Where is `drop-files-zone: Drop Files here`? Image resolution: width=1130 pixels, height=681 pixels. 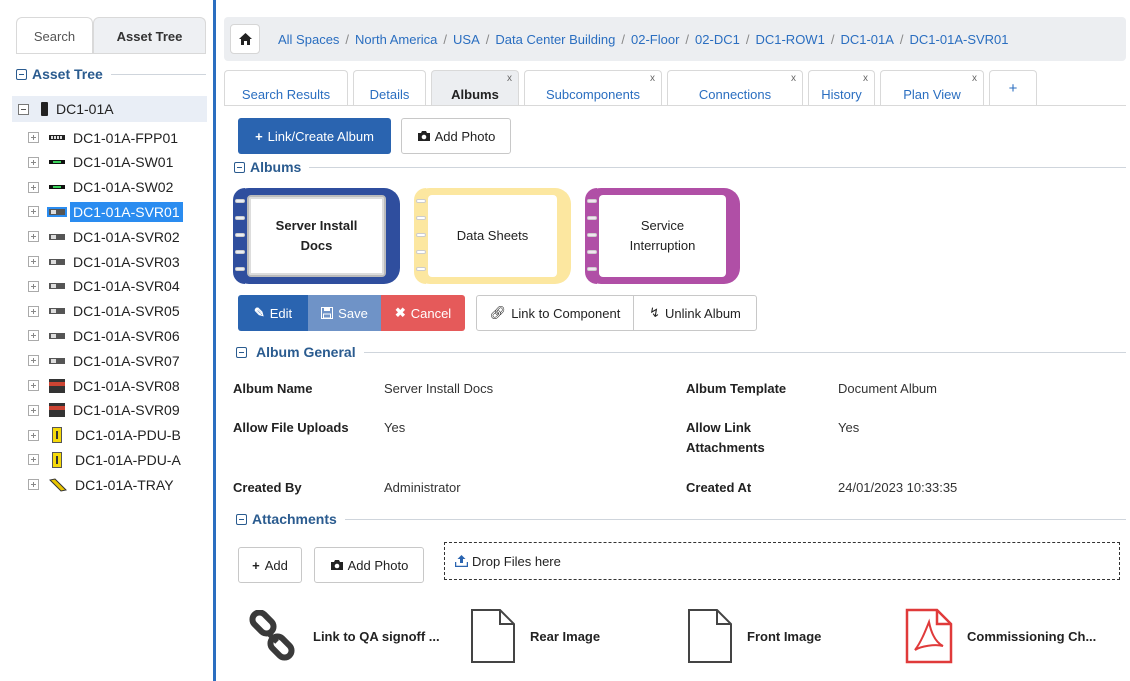
drop-files-zone: Drop Files here is located at coordinates (782, 561).